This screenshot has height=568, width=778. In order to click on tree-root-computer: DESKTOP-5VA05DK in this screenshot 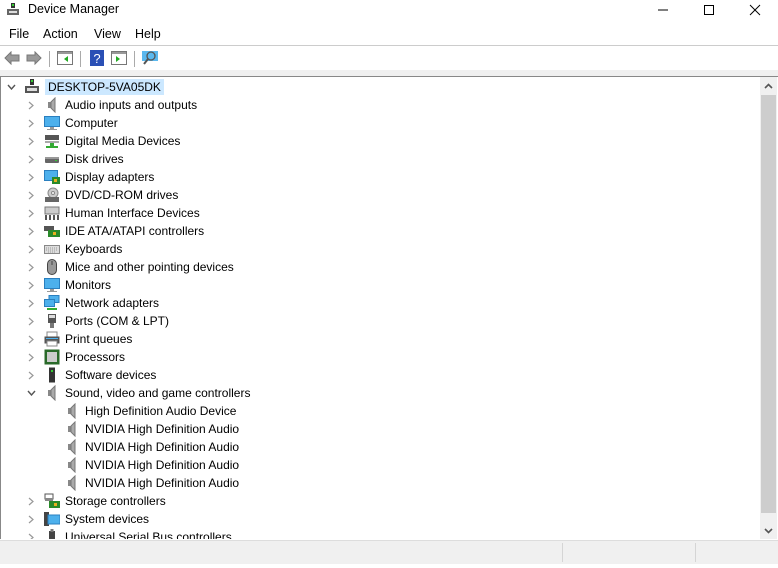, I will do `click(84, 87)`.